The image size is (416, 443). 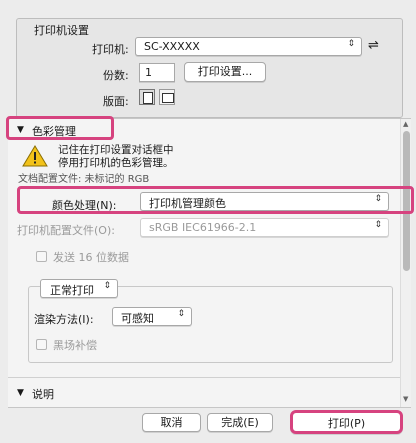 I want to click on bpc-checkbox, so click(x=41, y=344).